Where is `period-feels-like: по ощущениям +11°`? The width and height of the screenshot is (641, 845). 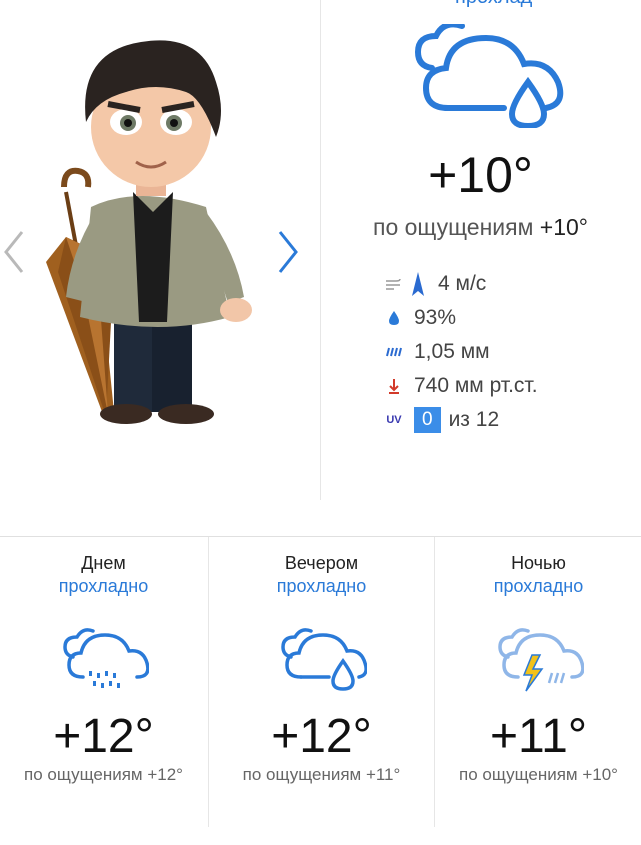 period-feels-like: по ощущениям +11° is located at coordinates (321, 774).